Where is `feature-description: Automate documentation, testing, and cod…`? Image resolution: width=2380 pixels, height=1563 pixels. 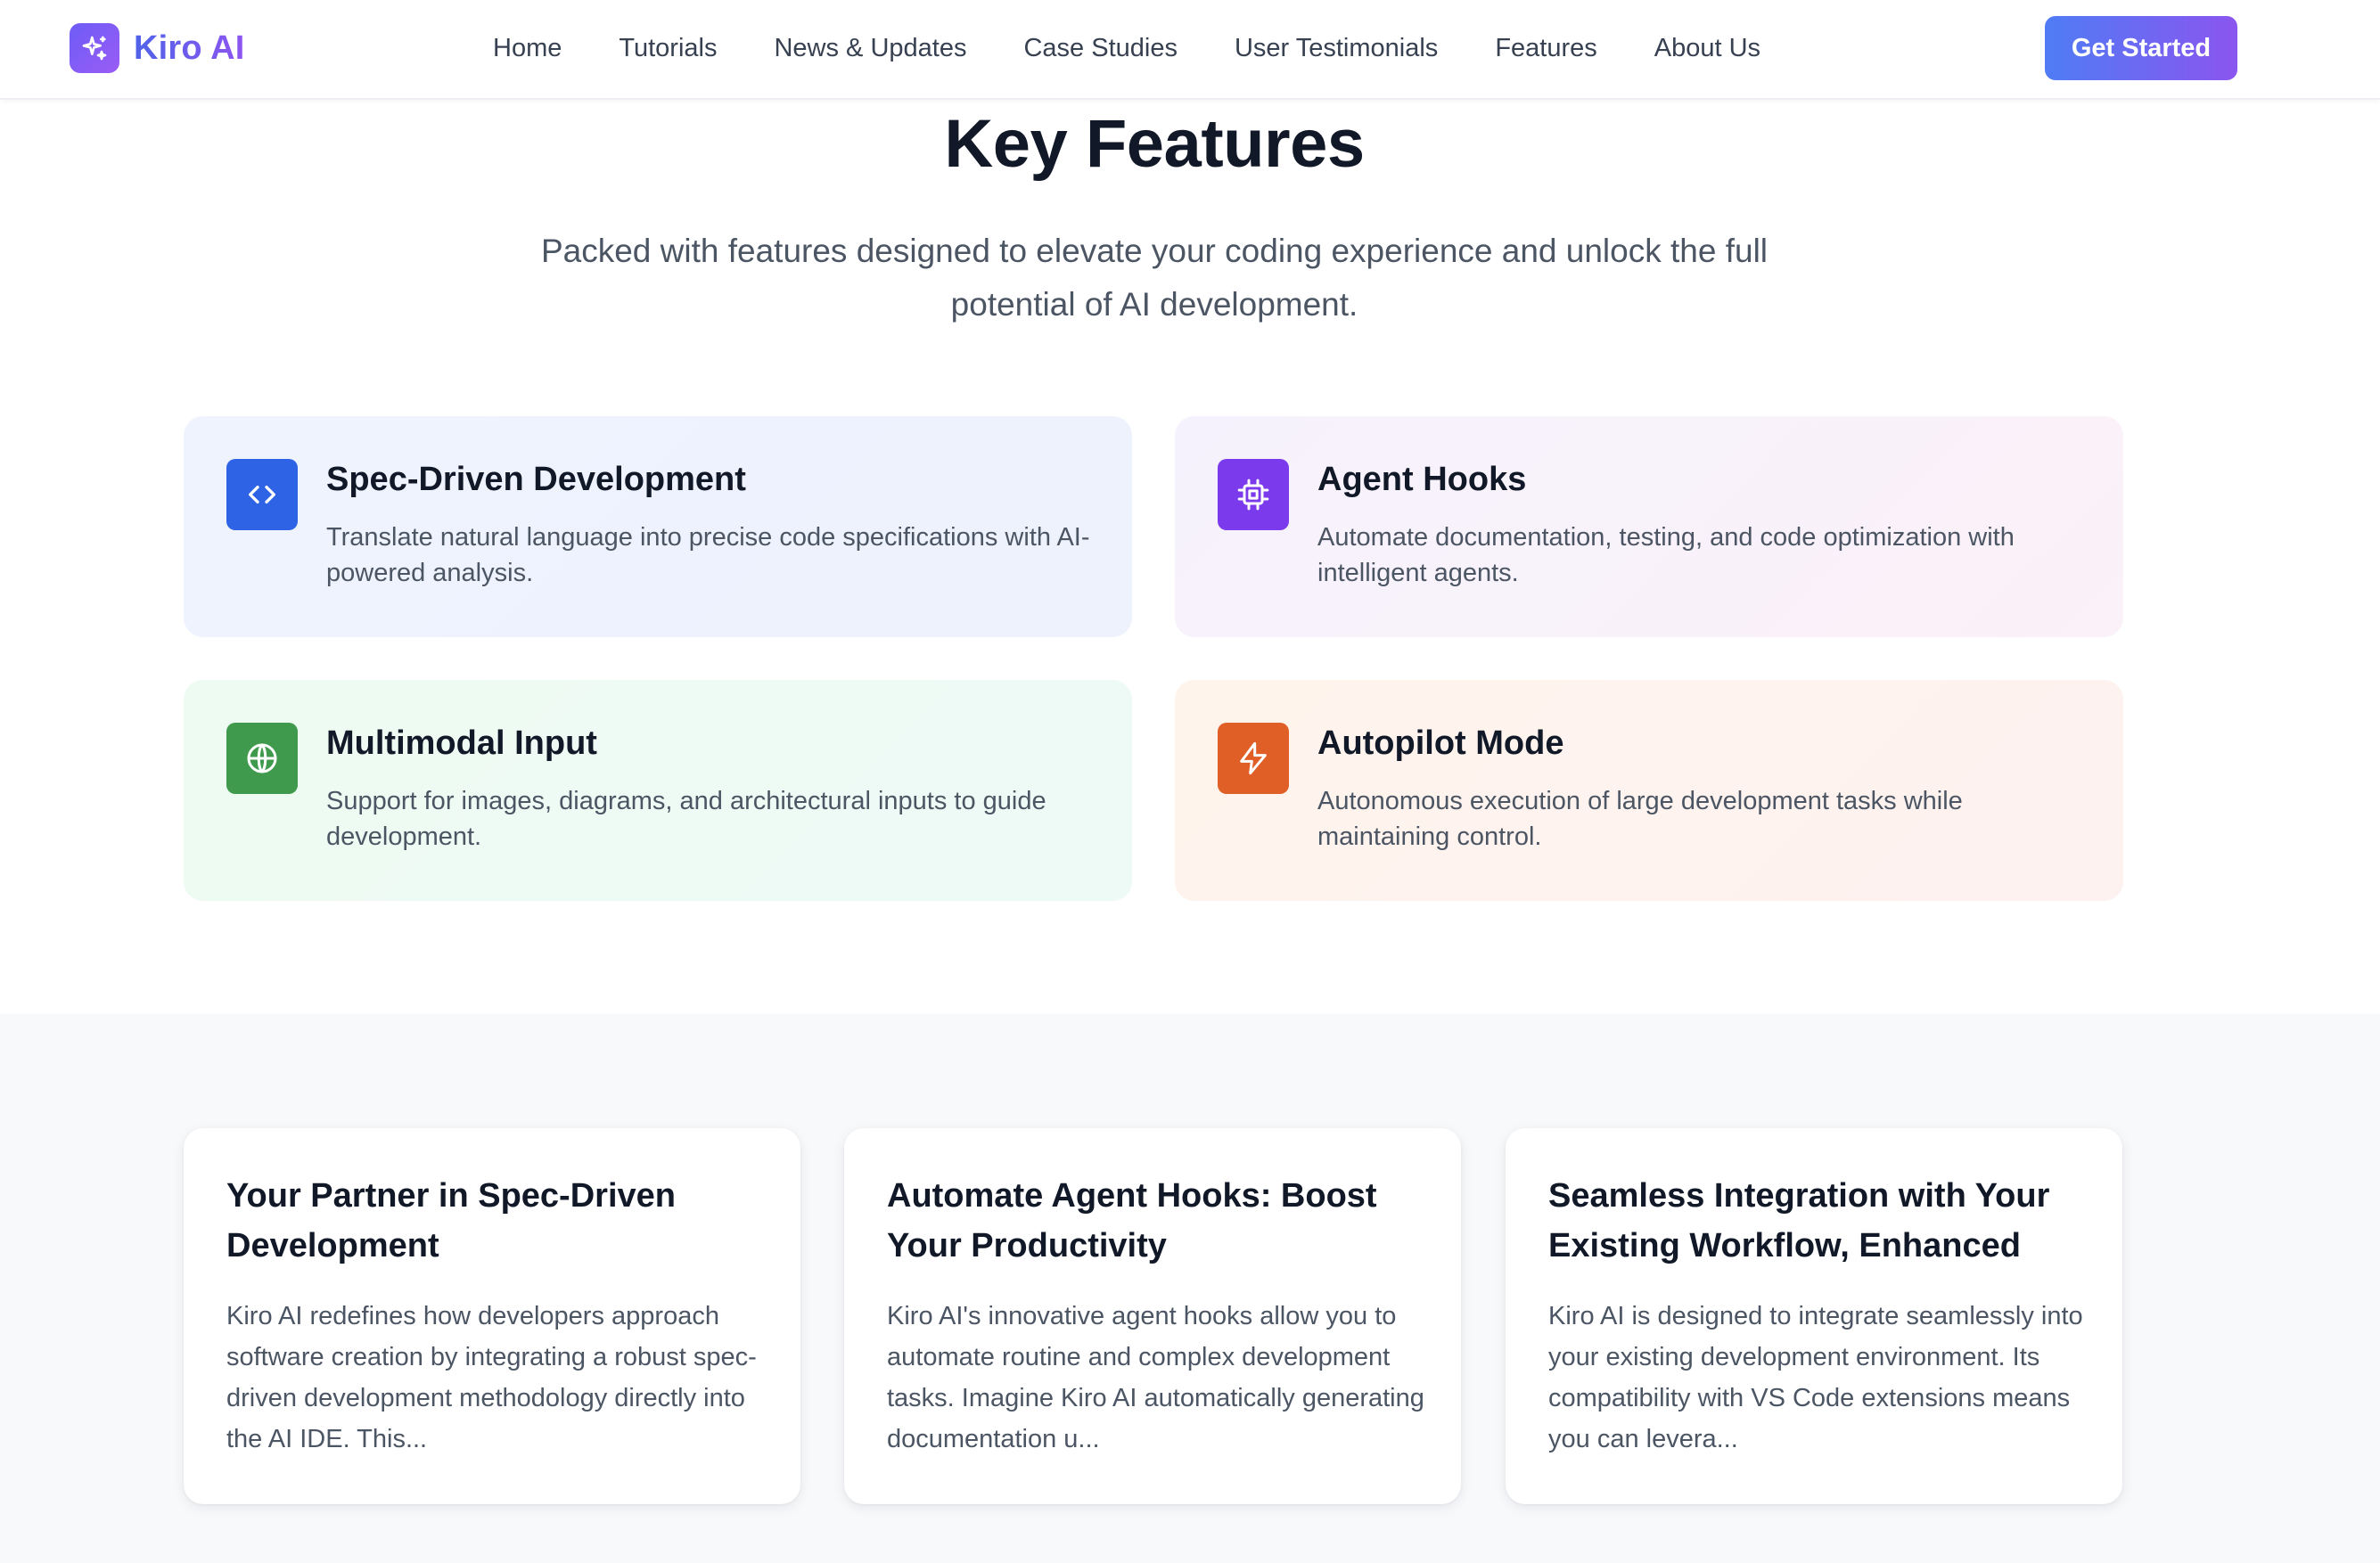
feature-description: Automate documentation, testing, and cod… is located at coordinates (1666, 555).